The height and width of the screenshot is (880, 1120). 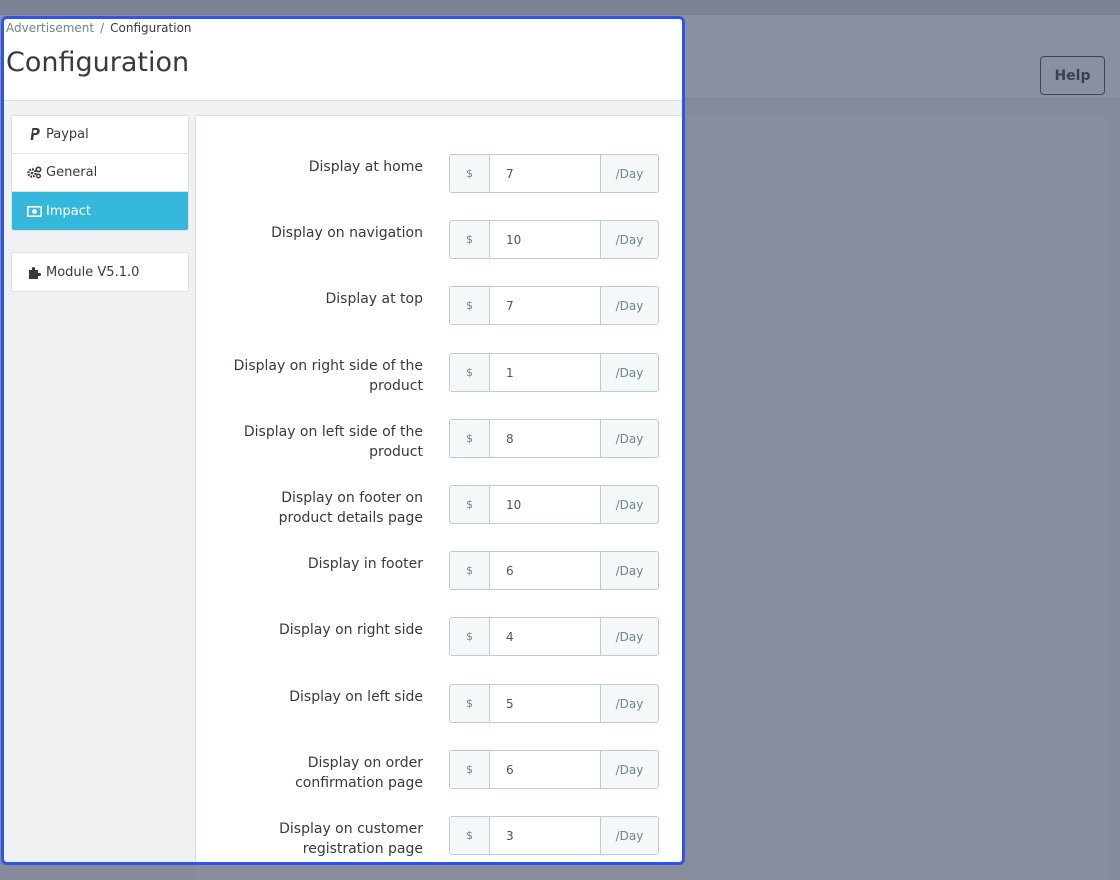 What do you see at coordinates (359, 773) in the screenshot?
I see `field-label: Display on order confirmation page` at bounding box center [359, 773].